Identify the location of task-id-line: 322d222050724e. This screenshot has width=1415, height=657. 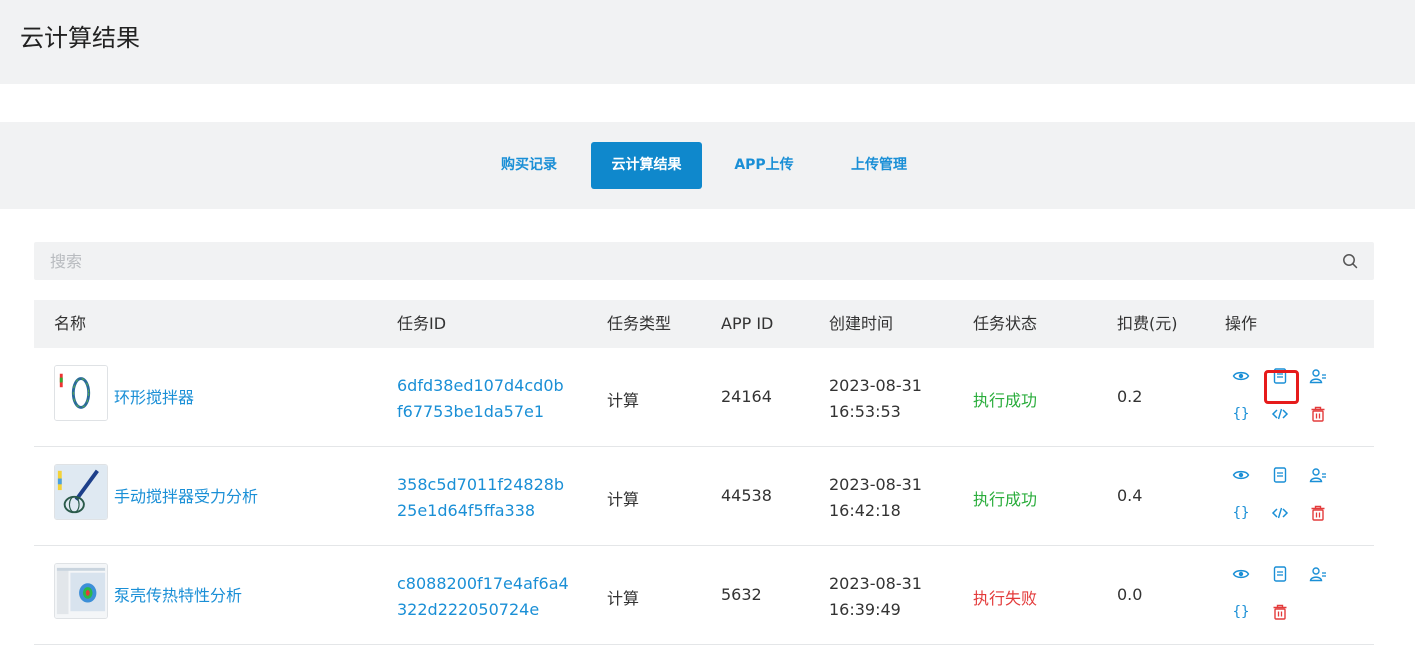
(468, 609).